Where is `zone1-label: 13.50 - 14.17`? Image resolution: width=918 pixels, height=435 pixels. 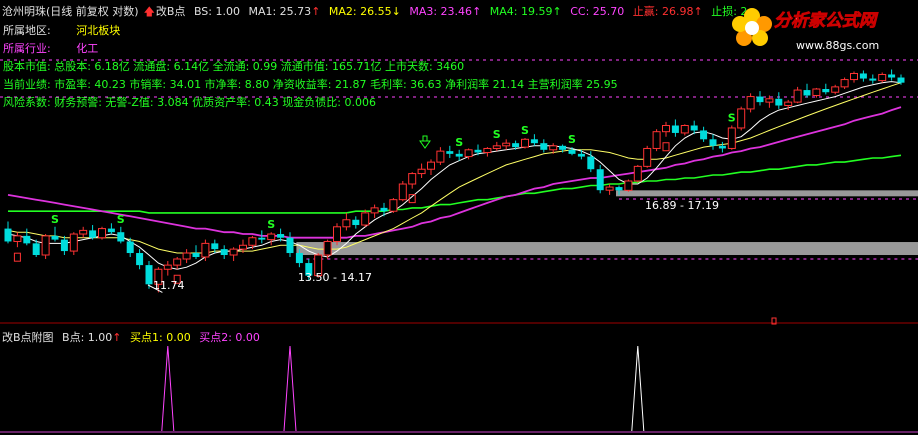 zone1-label: 13.50 - 14.17 is located at coordinates (335, 277).